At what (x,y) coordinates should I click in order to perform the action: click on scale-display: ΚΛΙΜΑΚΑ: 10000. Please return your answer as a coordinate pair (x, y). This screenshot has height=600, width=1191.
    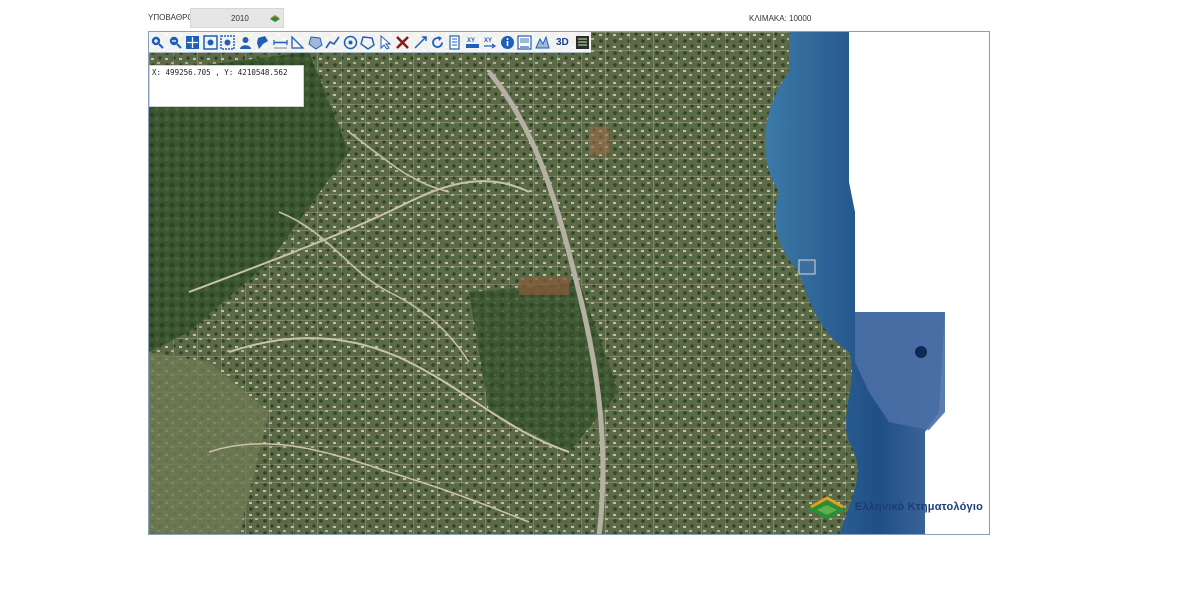
    Looking at the image, I should click on (780, 18).